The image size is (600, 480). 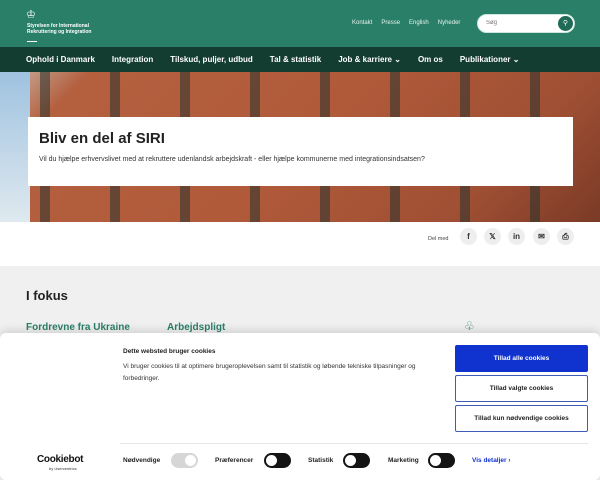 What do you see at coordinates (390, 23) in the screenshot?
I see `link-presse: Presse` at bounding box center [390, 23].